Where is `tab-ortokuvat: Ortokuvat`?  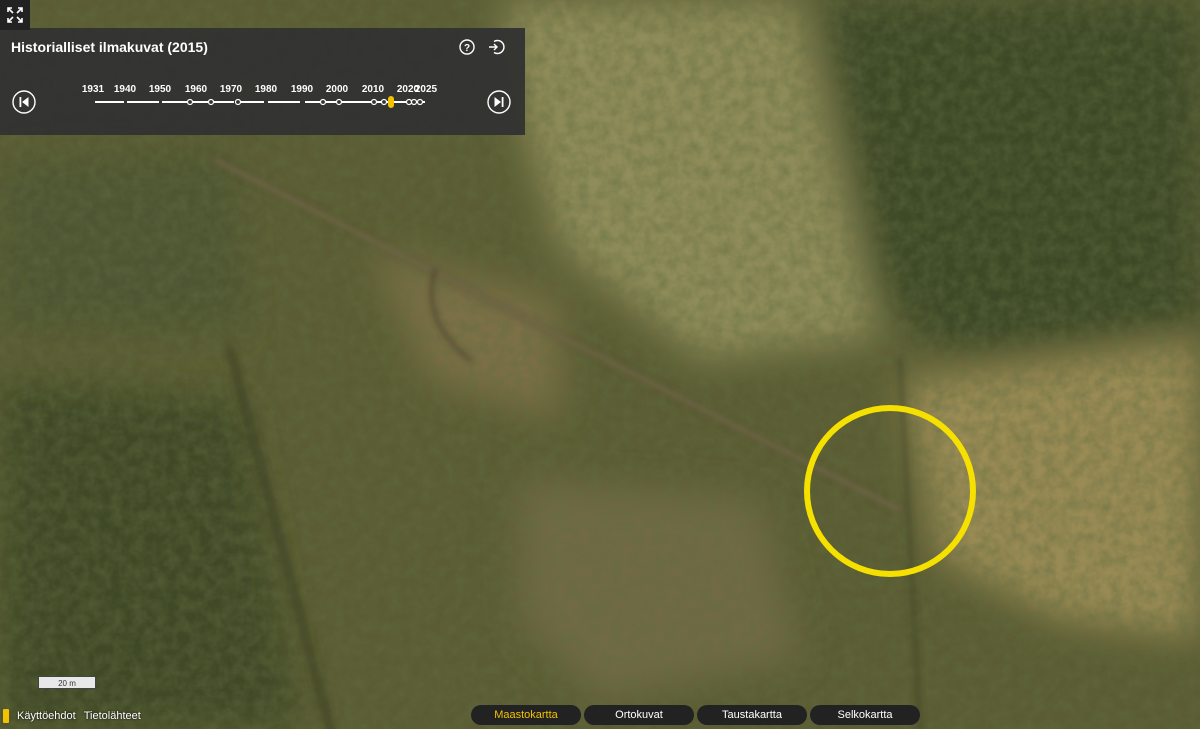
tab-ortokuvat: Ortokuvat is located at coordinates (639, 715).